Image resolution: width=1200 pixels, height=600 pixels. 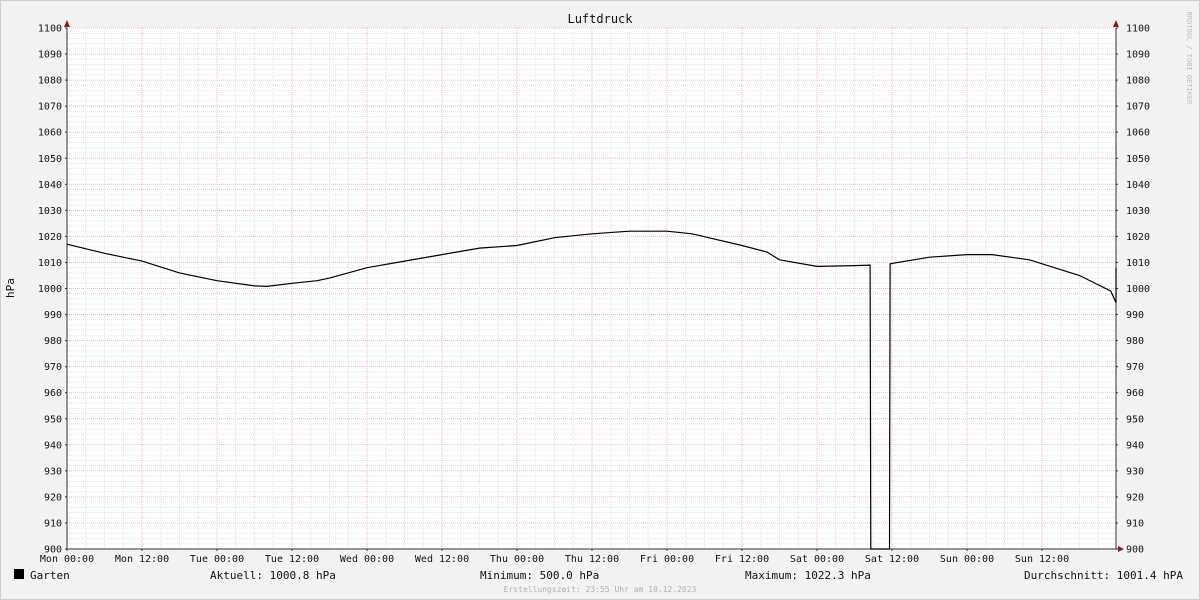 I want to click on y-tick-label-right: 1040, so click(x=1138, y=185).